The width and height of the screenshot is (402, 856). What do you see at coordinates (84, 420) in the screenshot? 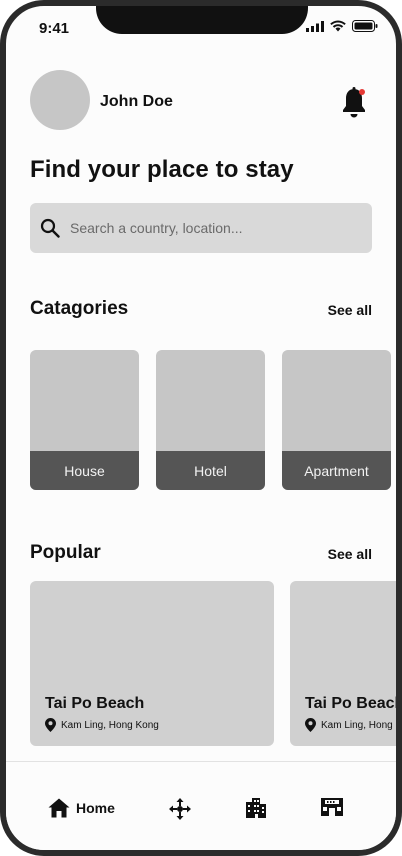
I see `category-card-house: House` at bounding box center [84, 420].